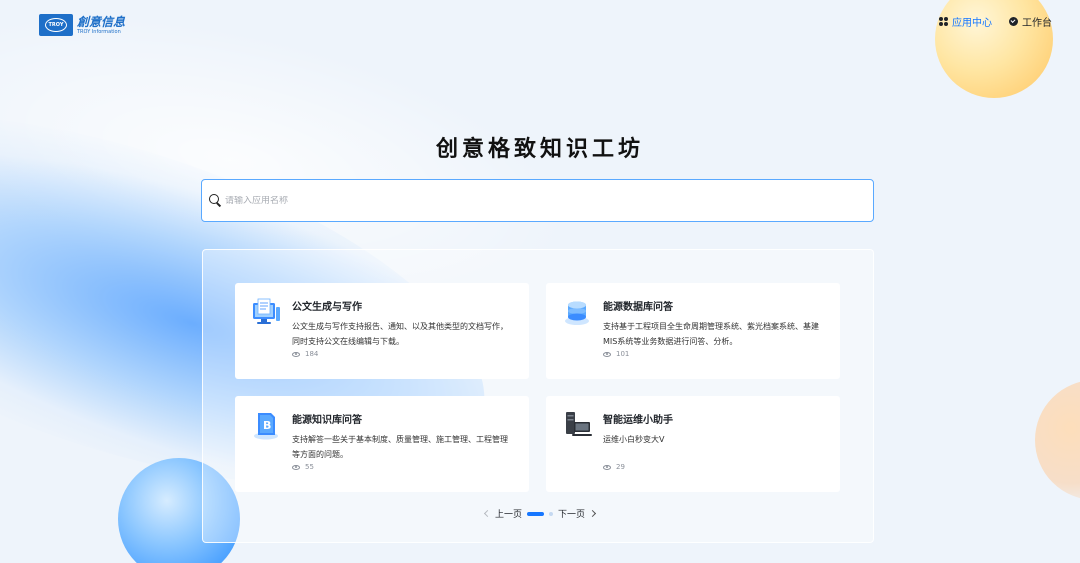 The height and width of the screenshot is (563, 1080). I want to click on top-header: TROY 創意信息 TROY Information 应用中心 工作台, so click(540, 22).